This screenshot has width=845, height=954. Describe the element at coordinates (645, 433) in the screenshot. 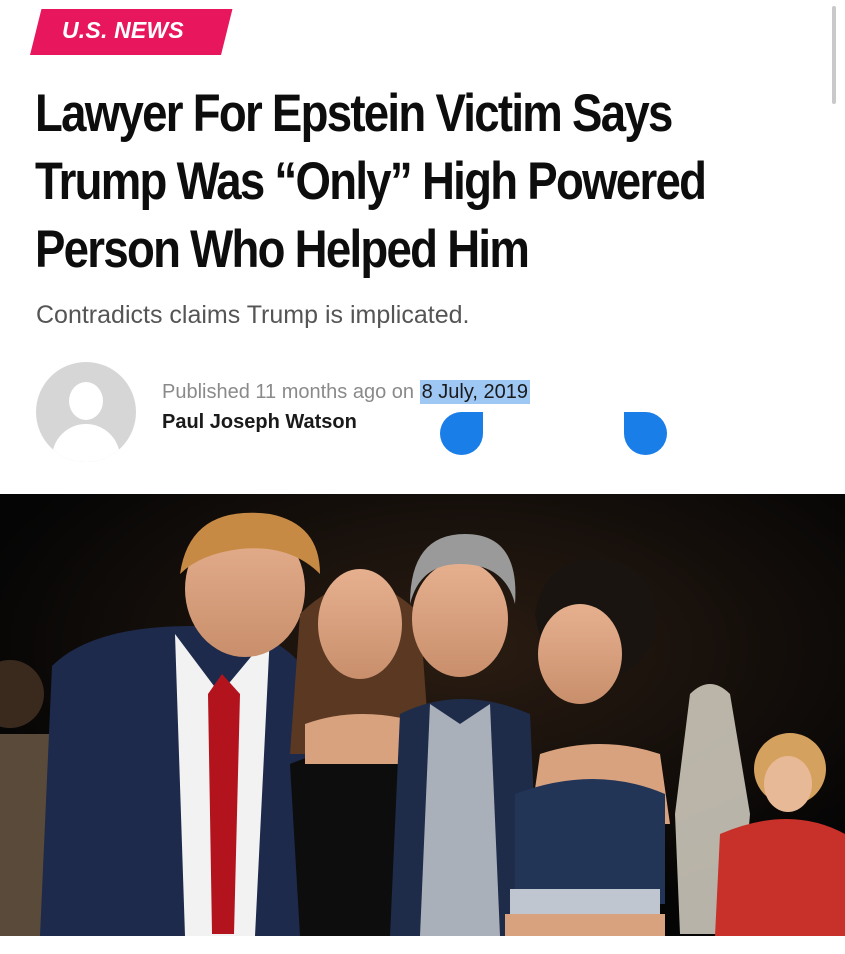

I see `selection-handle-end` at that location.